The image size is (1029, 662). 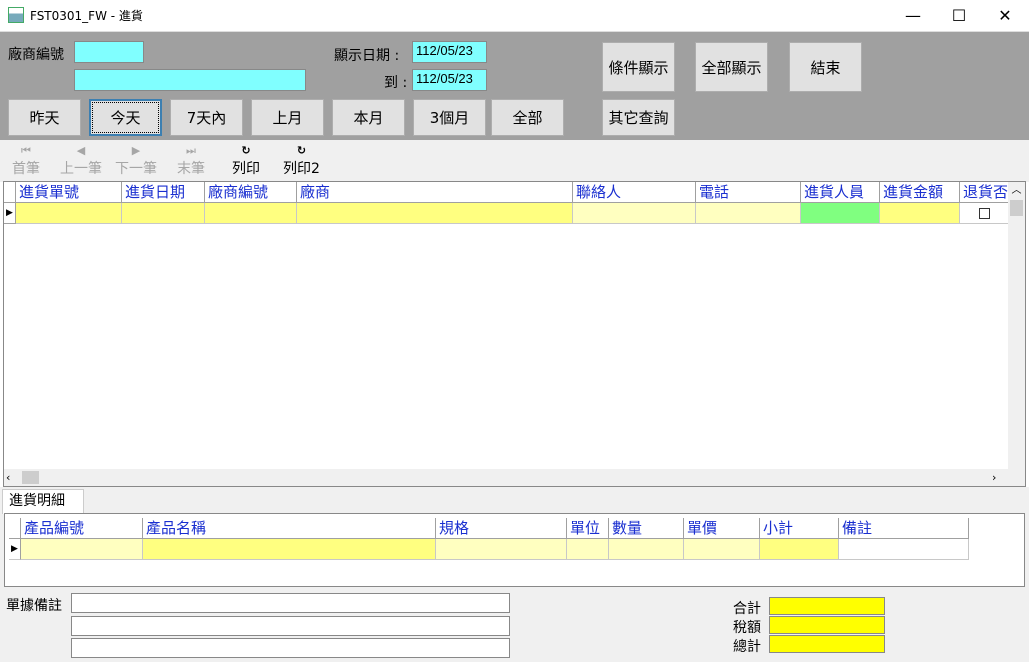 I want to click on range-last-month-button: 上月, so click(x=287, y=117).